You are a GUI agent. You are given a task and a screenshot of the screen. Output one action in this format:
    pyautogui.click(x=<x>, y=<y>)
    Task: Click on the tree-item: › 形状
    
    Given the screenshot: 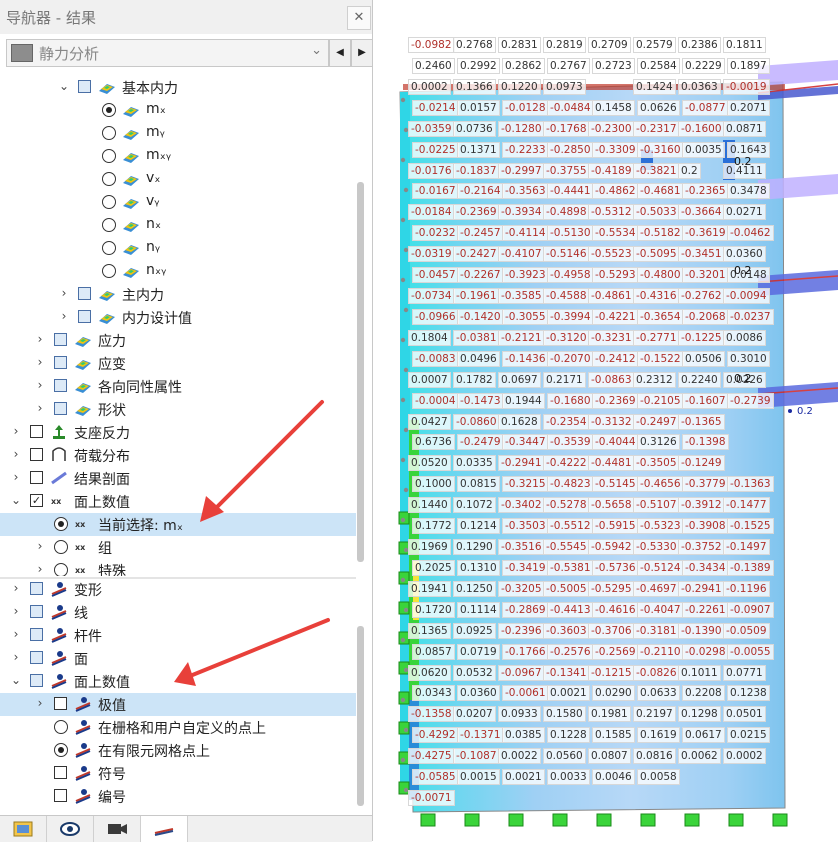 What is the action you would take?
    pyautogui.click(x=178, y=409)
    